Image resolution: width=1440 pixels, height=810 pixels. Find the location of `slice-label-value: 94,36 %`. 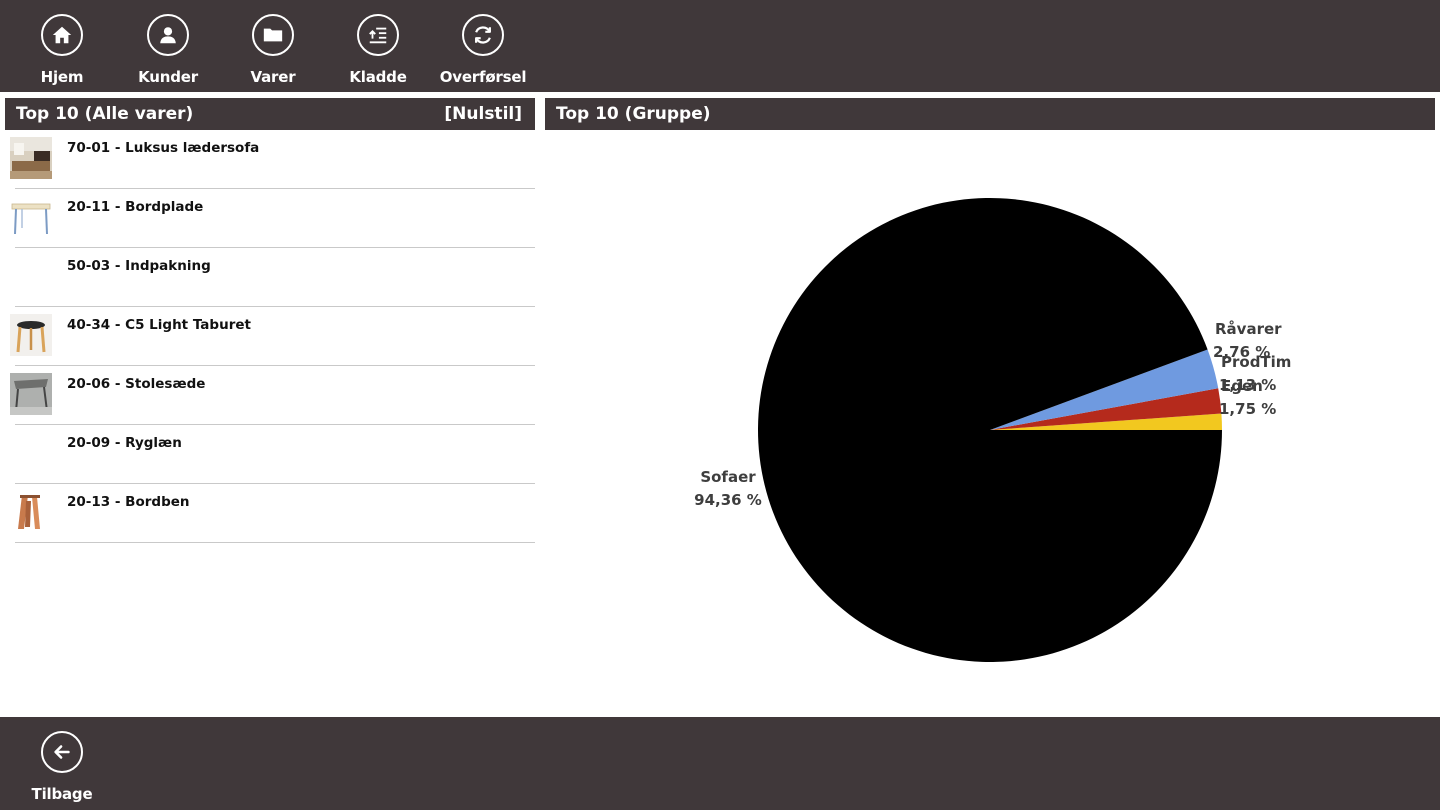

slice-label-value: 94,36 % is located at coordinates (728, 500).